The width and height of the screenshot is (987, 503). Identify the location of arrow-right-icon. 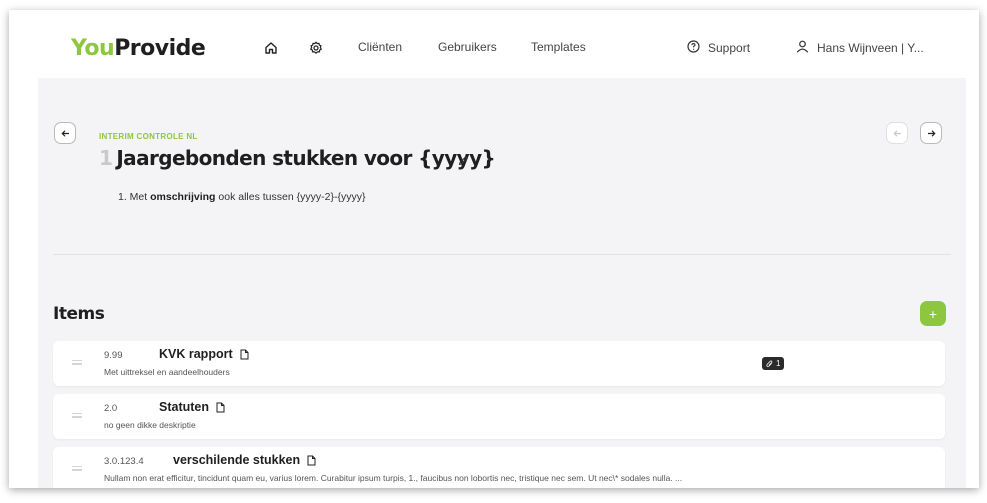
(931, 133).